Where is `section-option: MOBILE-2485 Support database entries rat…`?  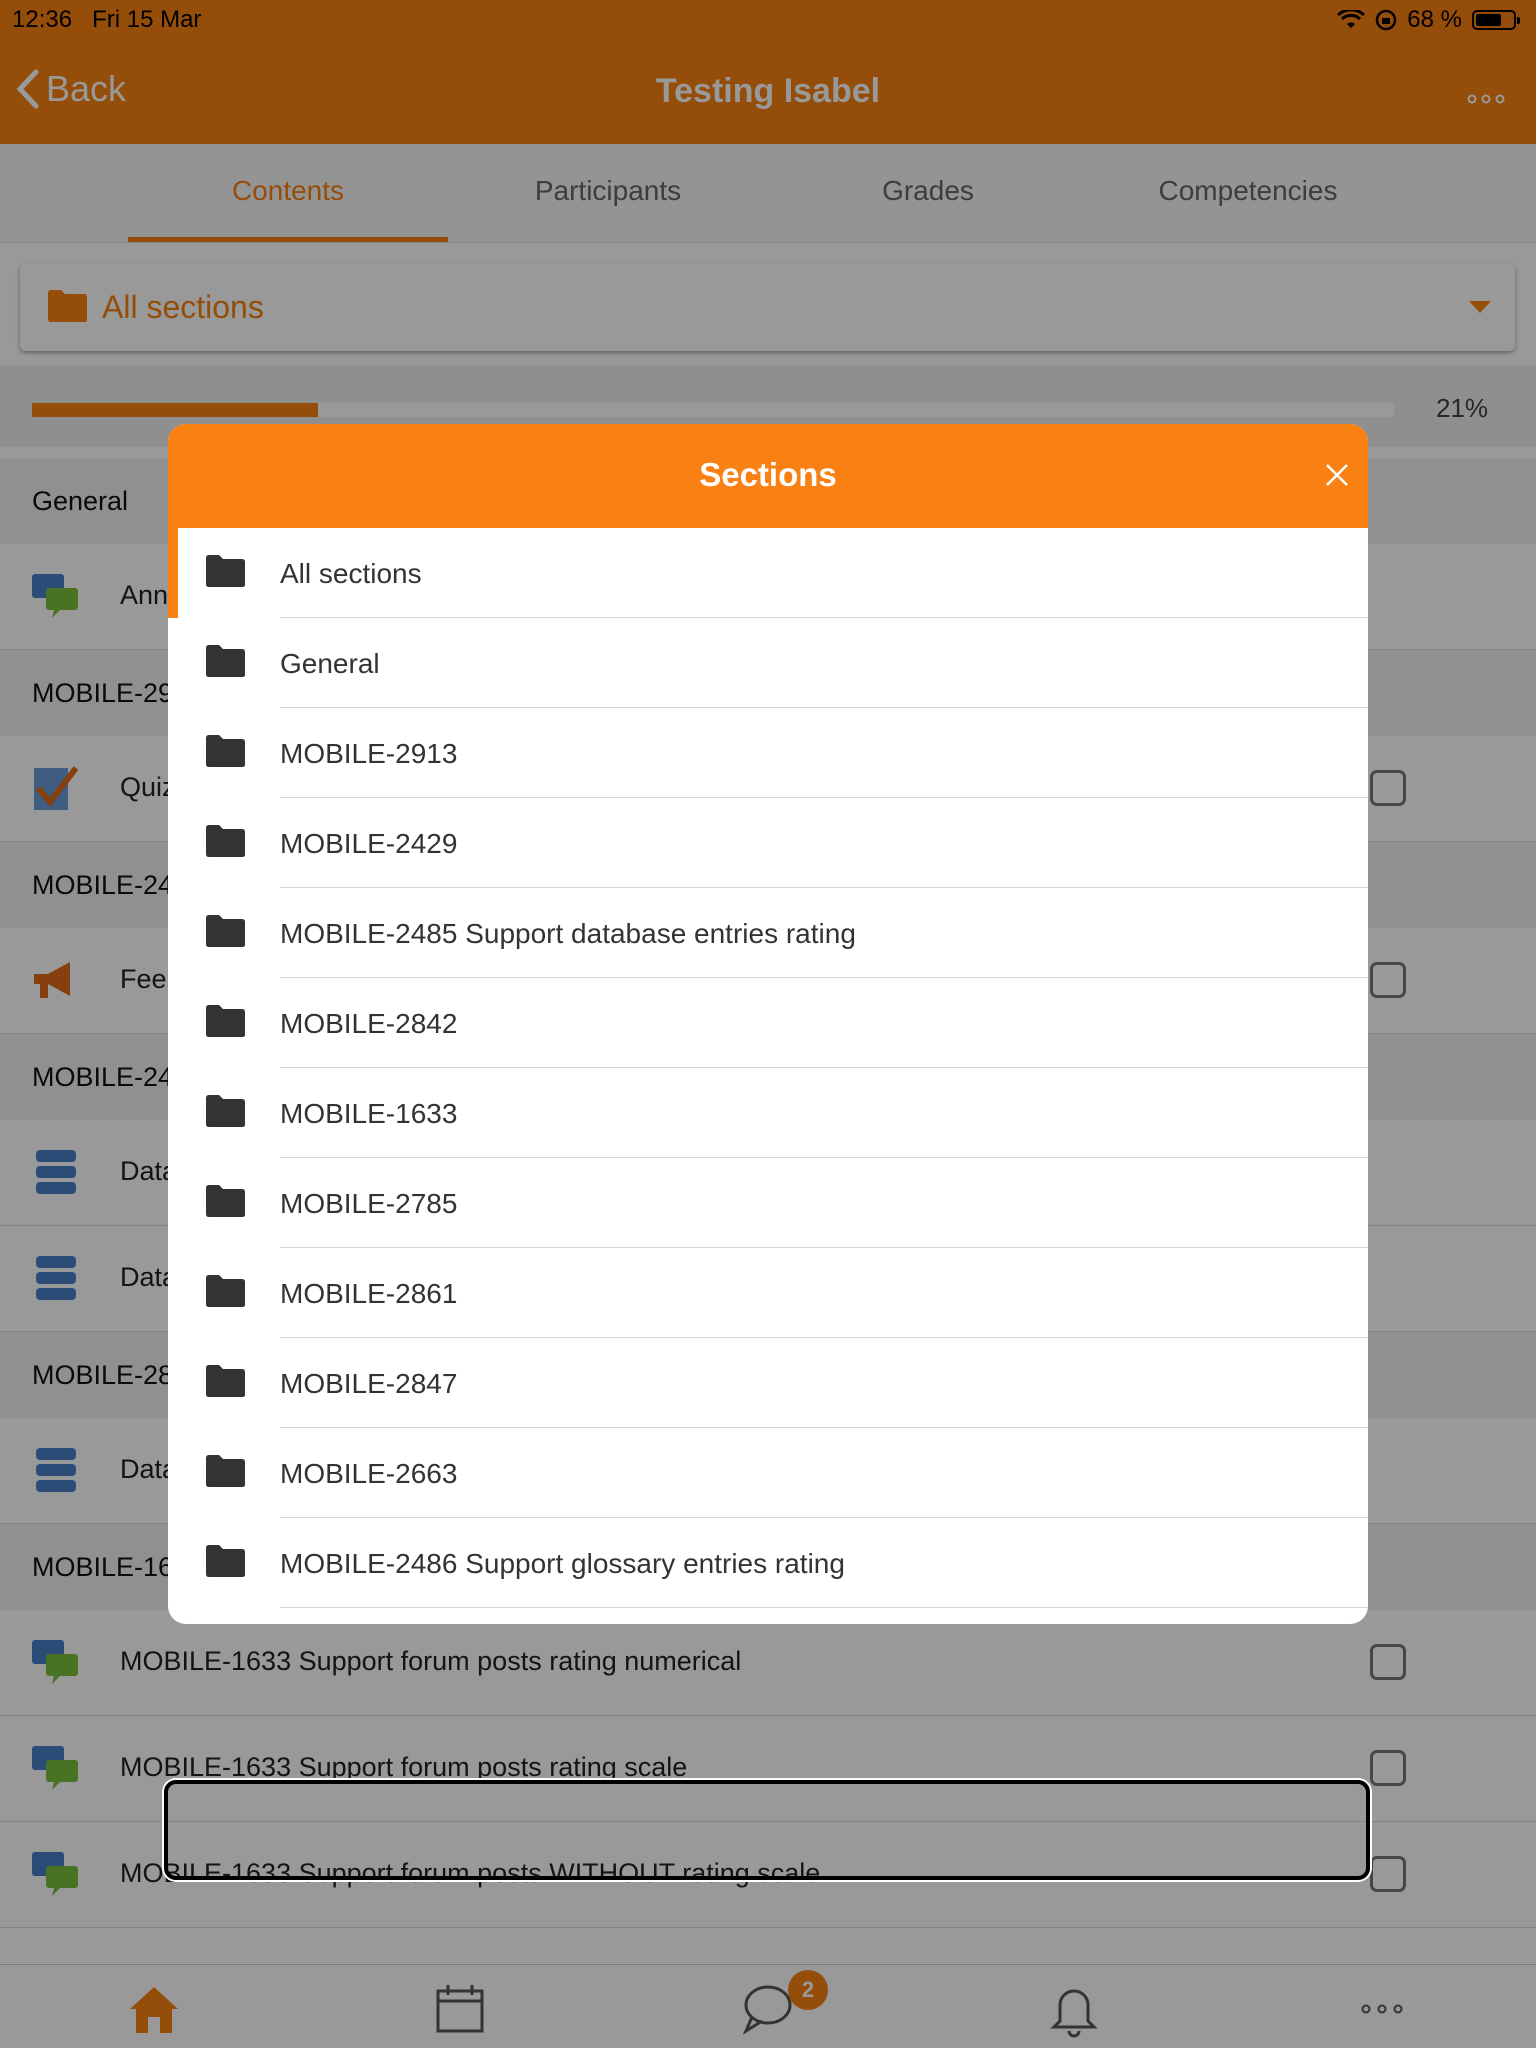 section-option: MOBILE-2485 Support database entries rat… is located at coordinates (768, 933).